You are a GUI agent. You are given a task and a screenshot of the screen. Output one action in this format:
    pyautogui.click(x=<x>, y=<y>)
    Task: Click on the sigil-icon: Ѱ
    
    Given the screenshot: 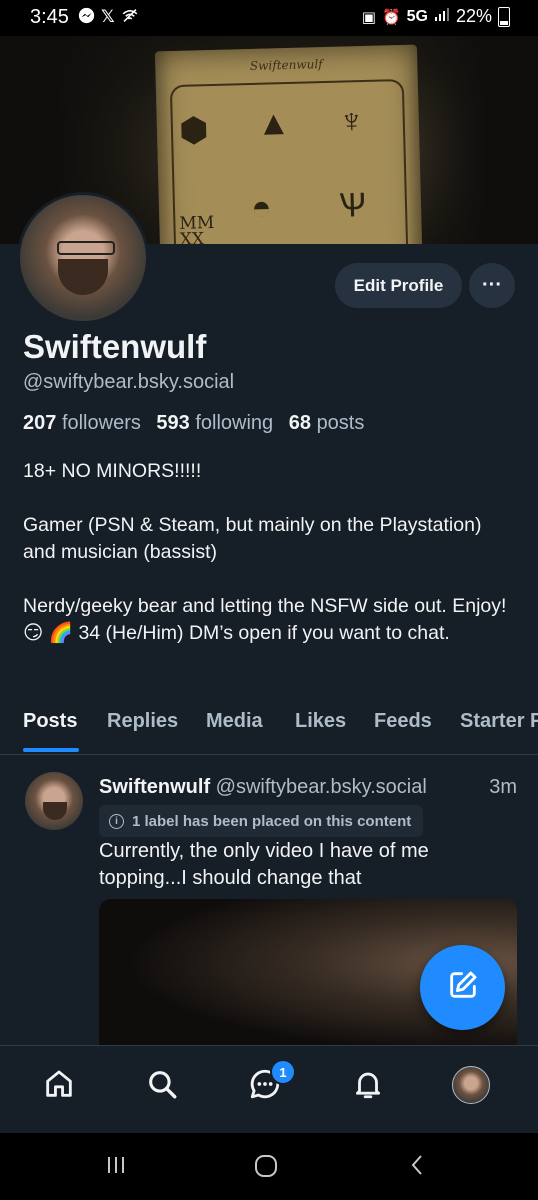 What is the action you would take?
    pyautogui.click(x=352, y=205)
    